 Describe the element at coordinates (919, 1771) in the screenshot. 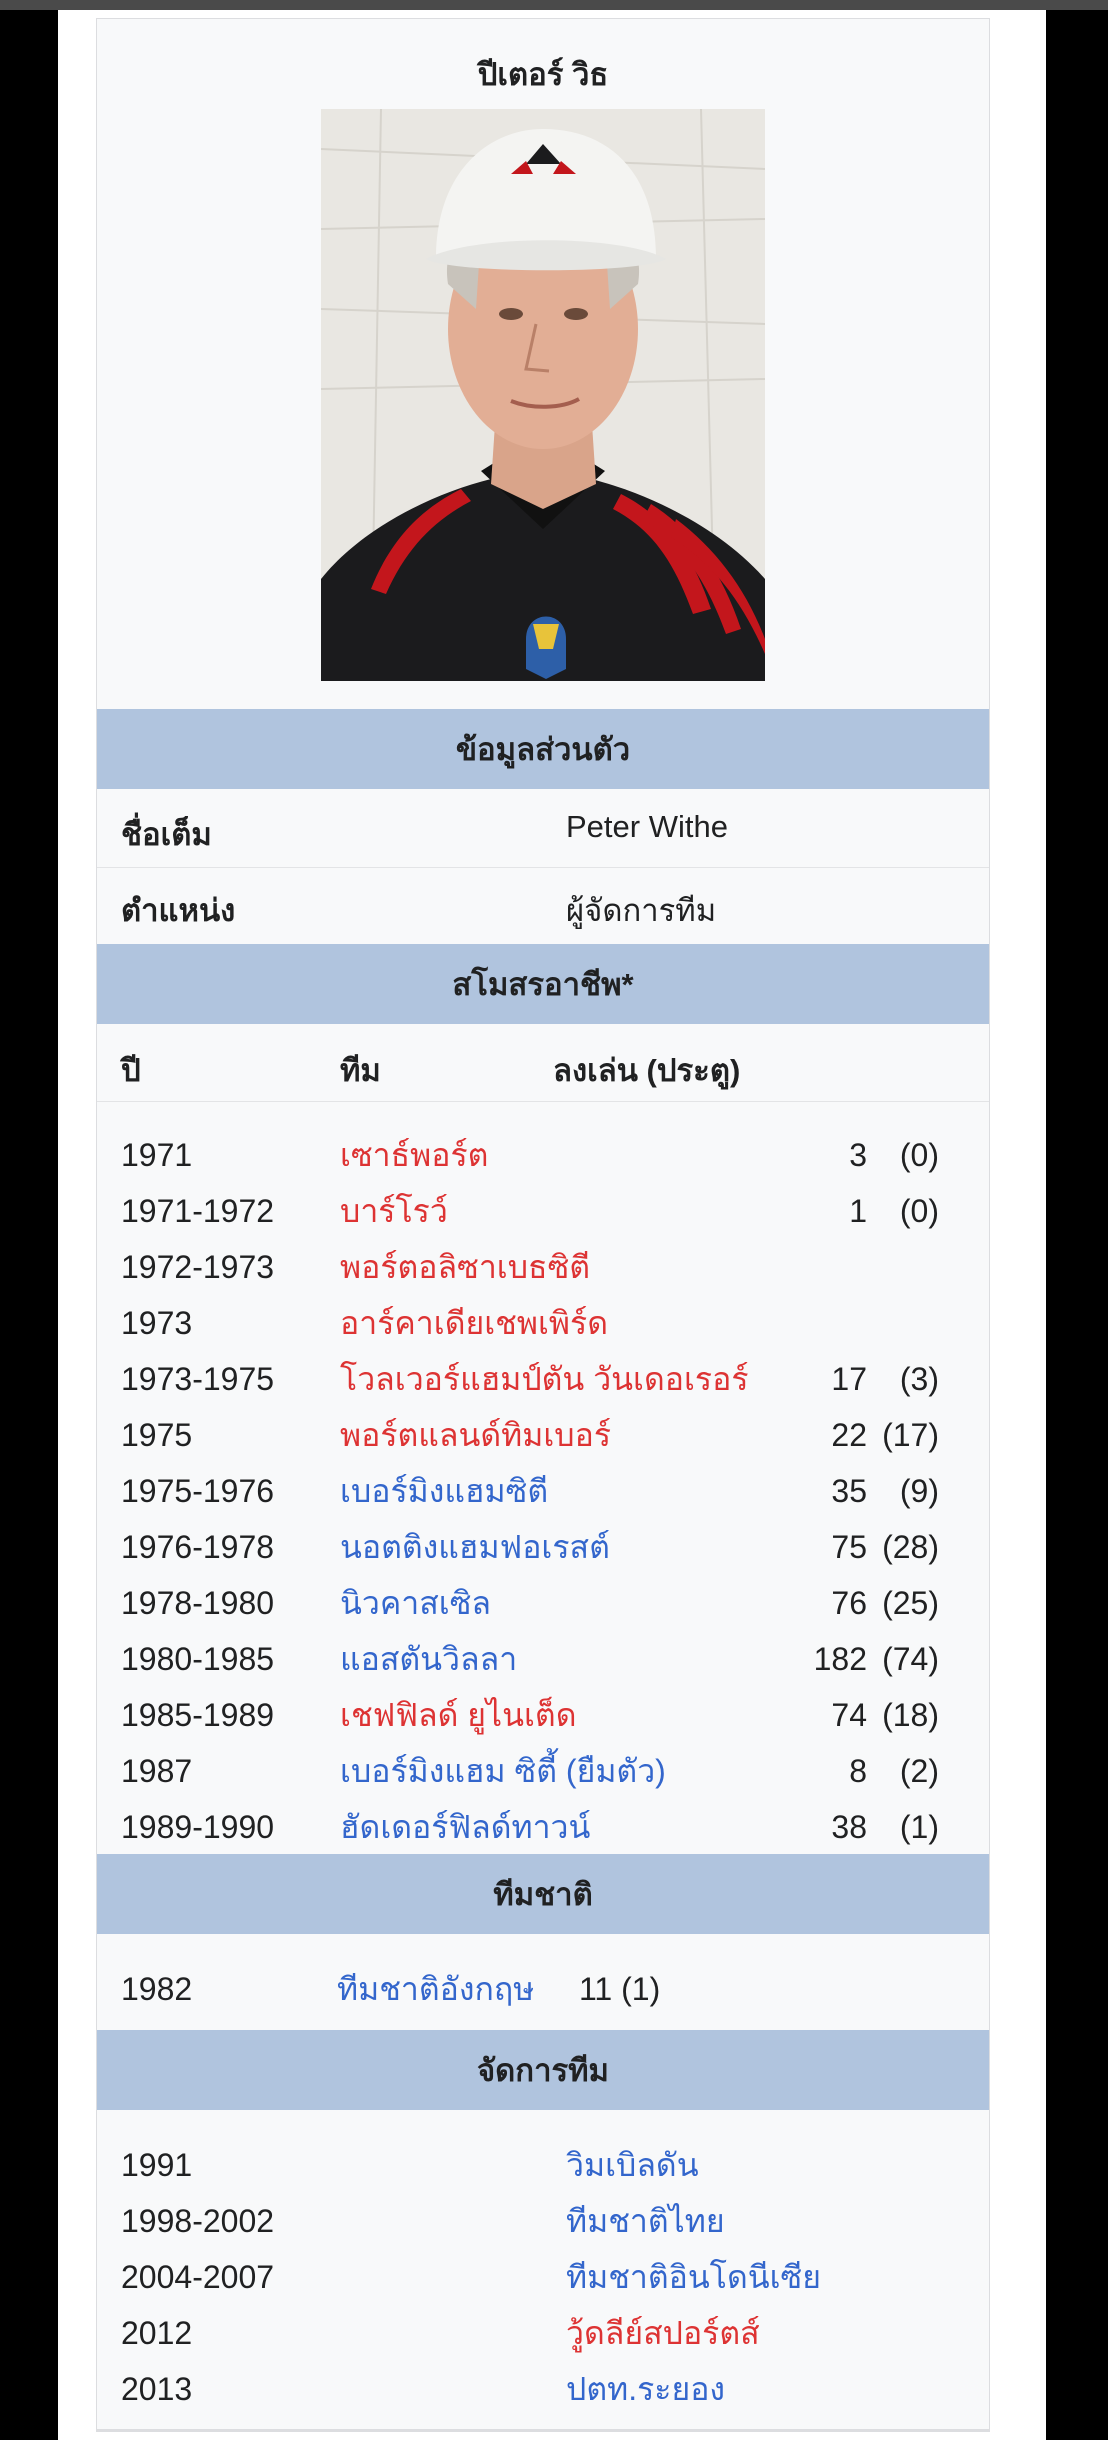

I see `club-row-goals: (2)` at that location.